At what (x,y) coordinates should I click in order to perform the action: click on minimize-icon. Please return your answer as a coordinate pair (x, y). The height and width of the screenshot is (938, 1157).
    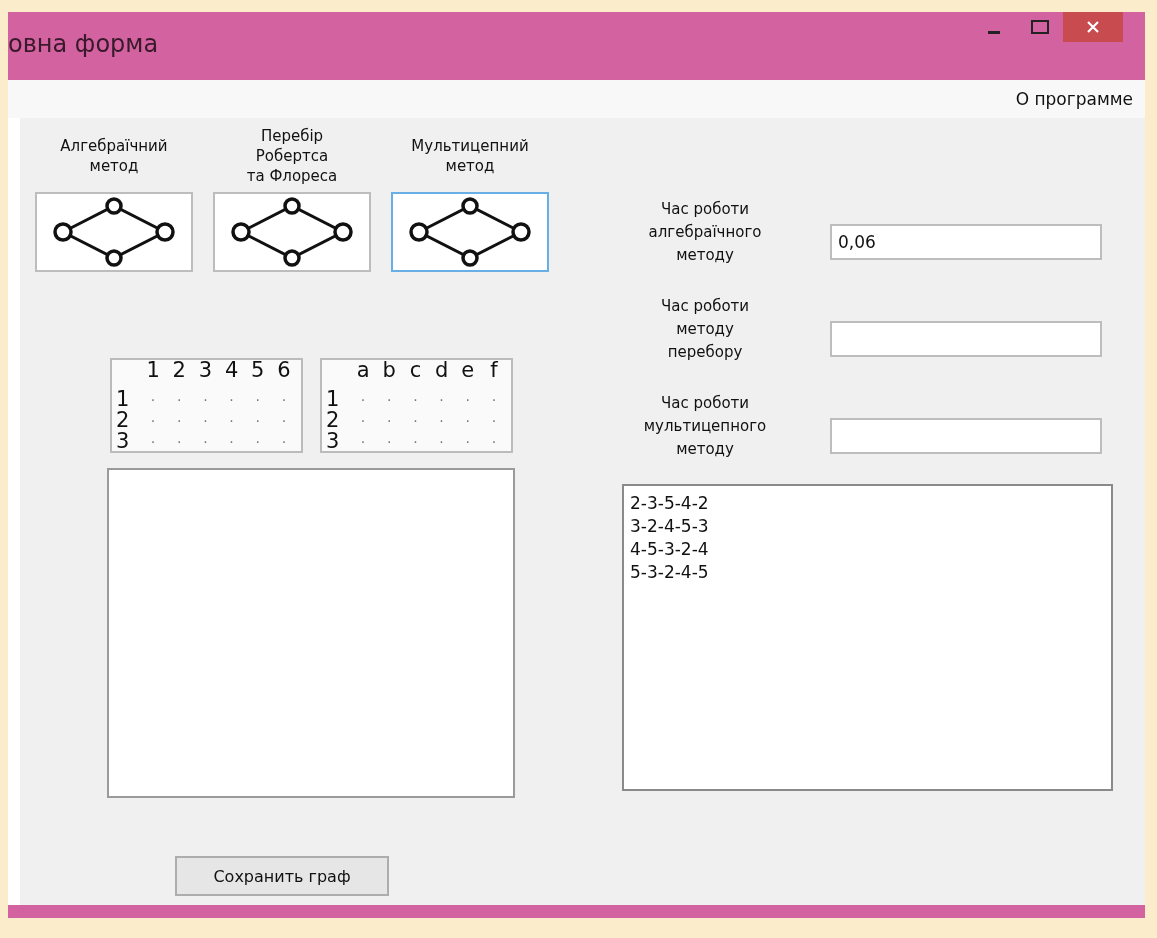
    Looking at the image, I should click on (994, 32).